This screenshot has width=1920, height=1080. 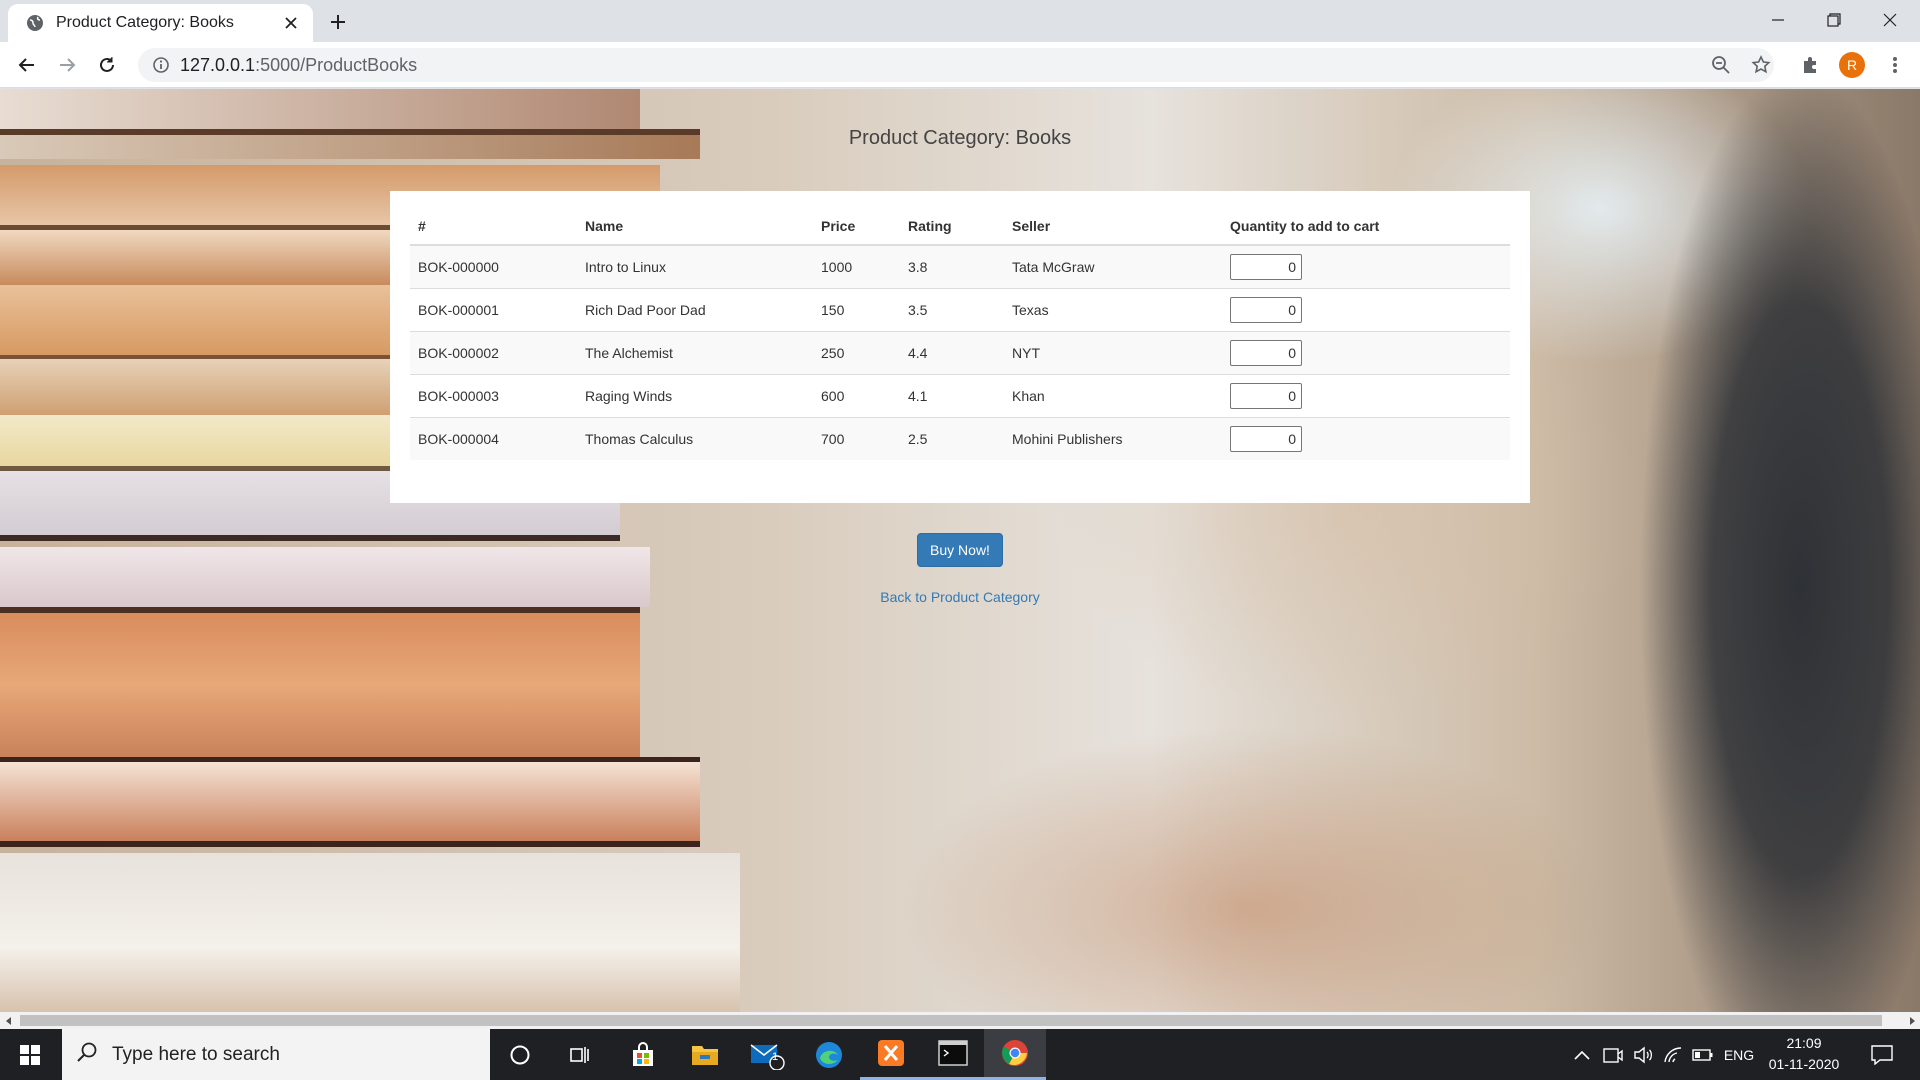 I want to click on product-name: Thomas Calculus, so click(x=695, y=438).